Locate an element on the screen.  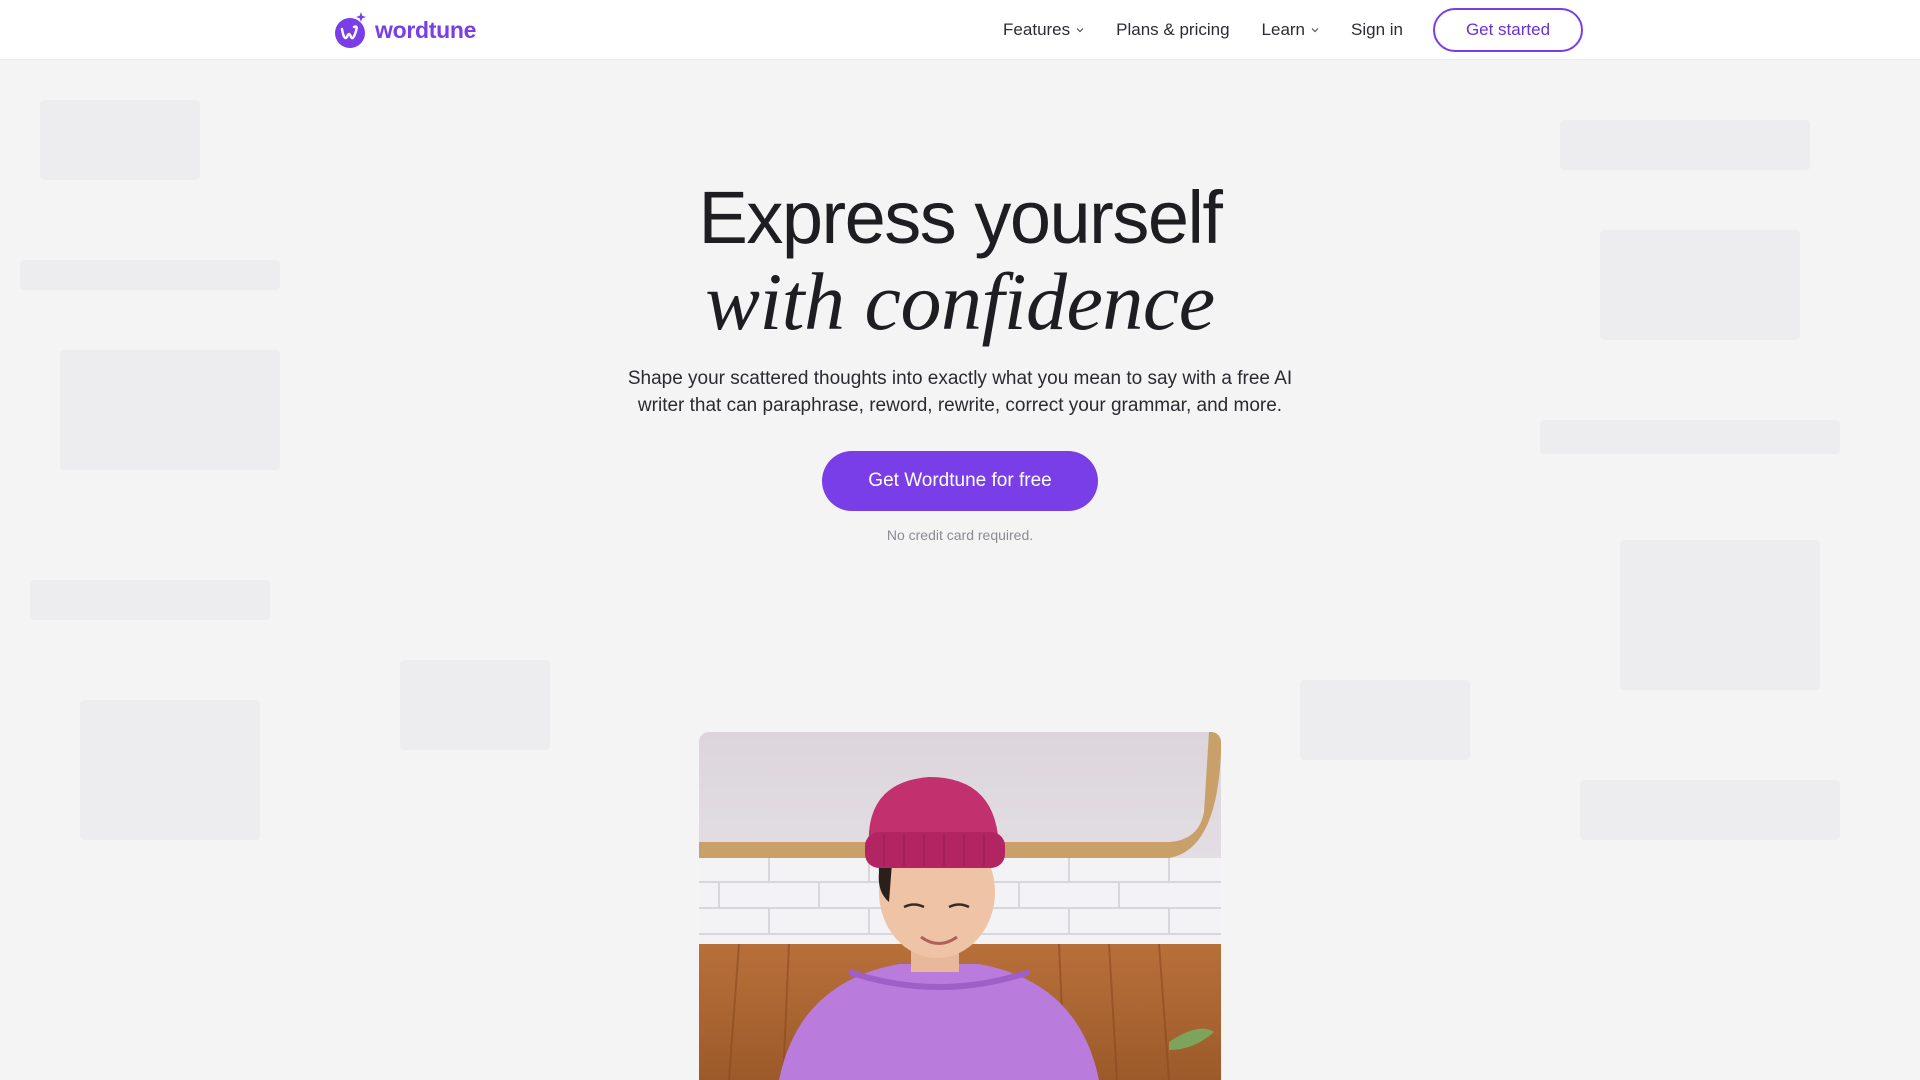
nav-item-features: Features is located at coordinates (1043, 30).